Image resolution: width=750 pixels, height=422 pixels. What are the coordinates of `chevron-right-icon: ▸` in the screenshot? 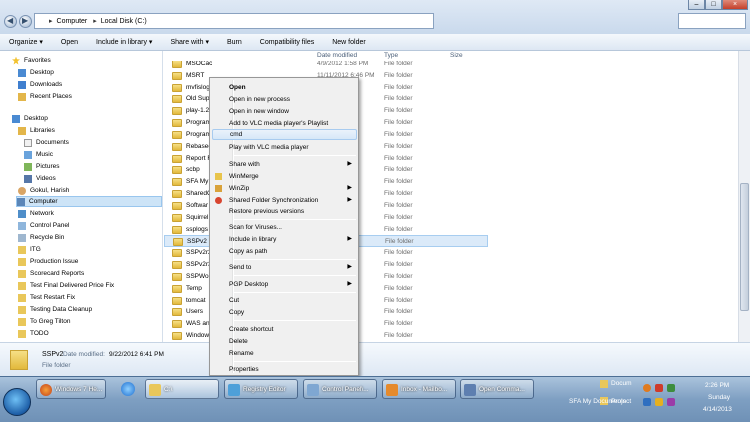 It's located at (95, 21).